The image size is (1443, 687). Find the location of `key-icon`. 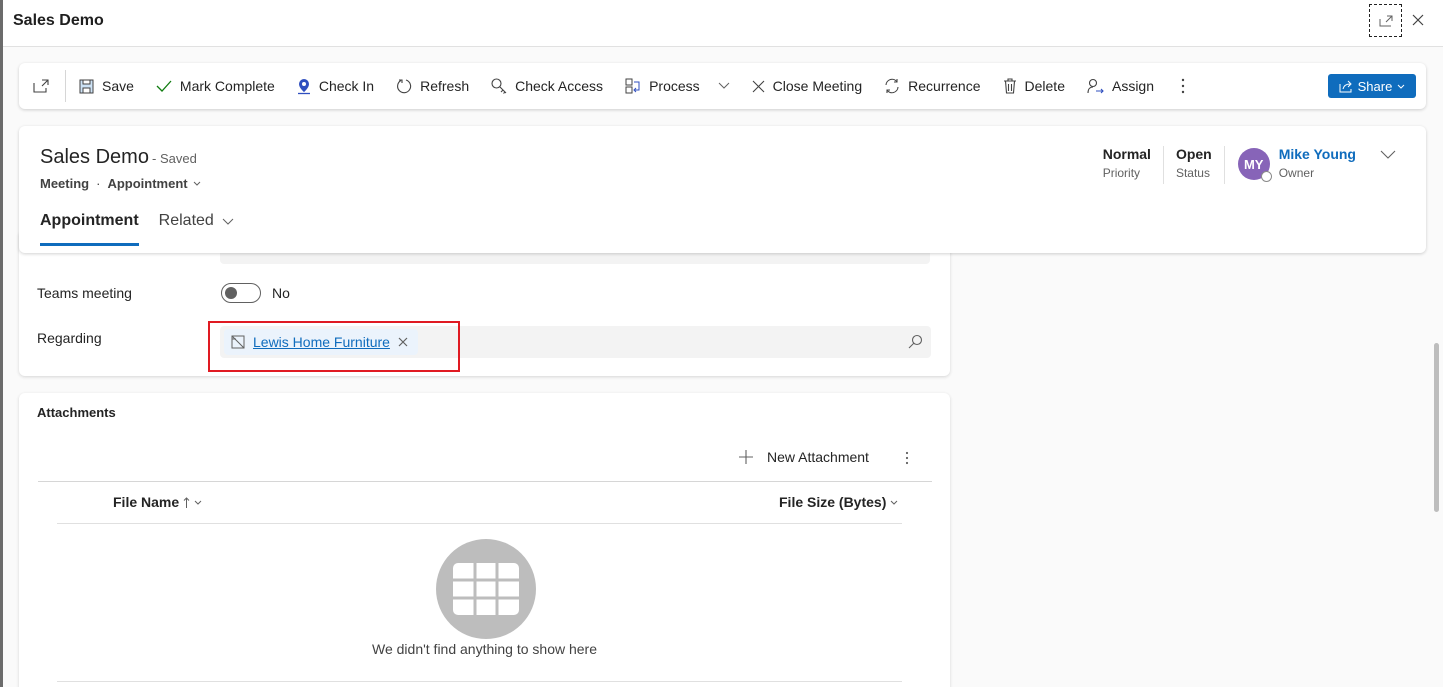

key-icon is located at coordinates (499, 86).